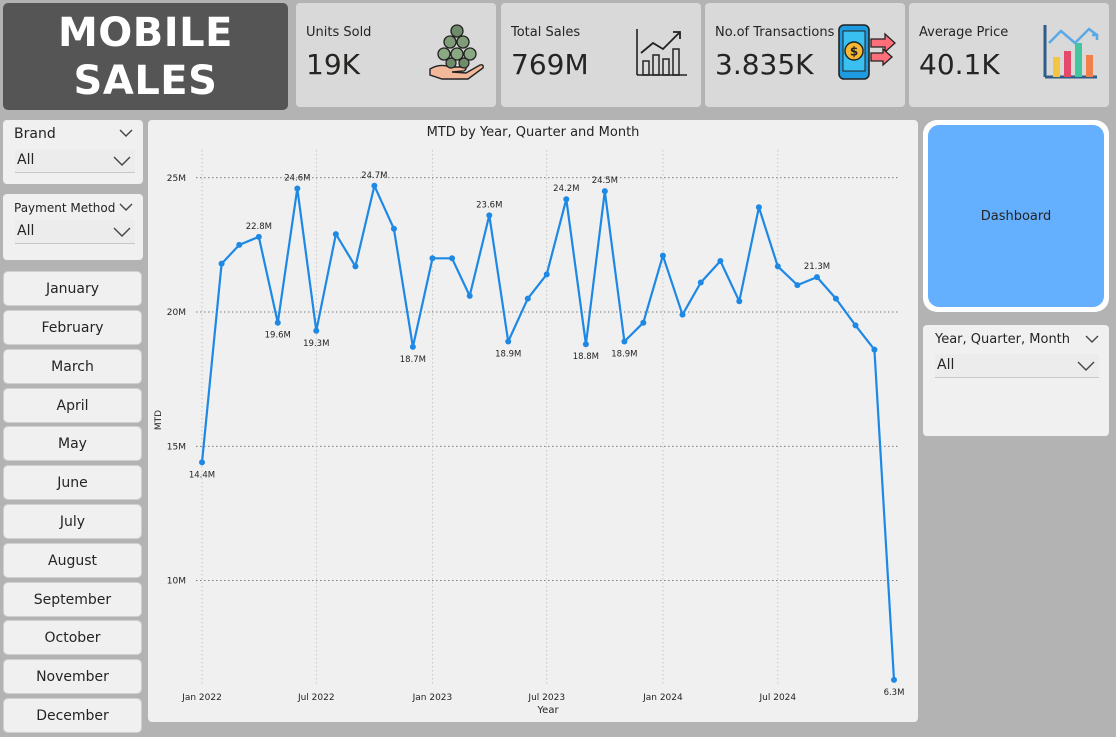 Image resolution: width=1116 pixels, height=737 pixels. I want to click on bar-chart-icon, so click(1071, 52).